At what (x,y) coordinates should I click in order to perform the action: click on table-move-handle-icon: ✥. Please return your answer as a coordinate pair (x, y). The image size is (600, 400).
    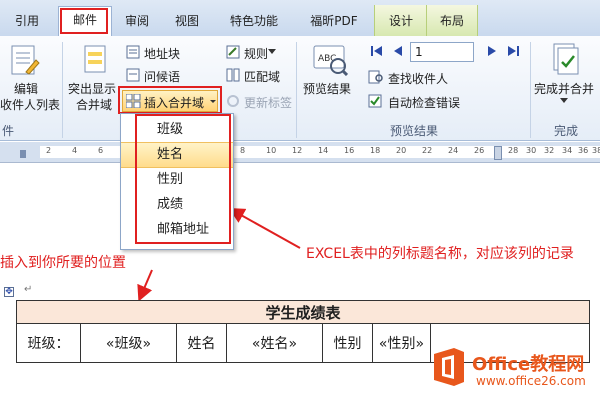
    Looking at the image, I should click on (9, 292).